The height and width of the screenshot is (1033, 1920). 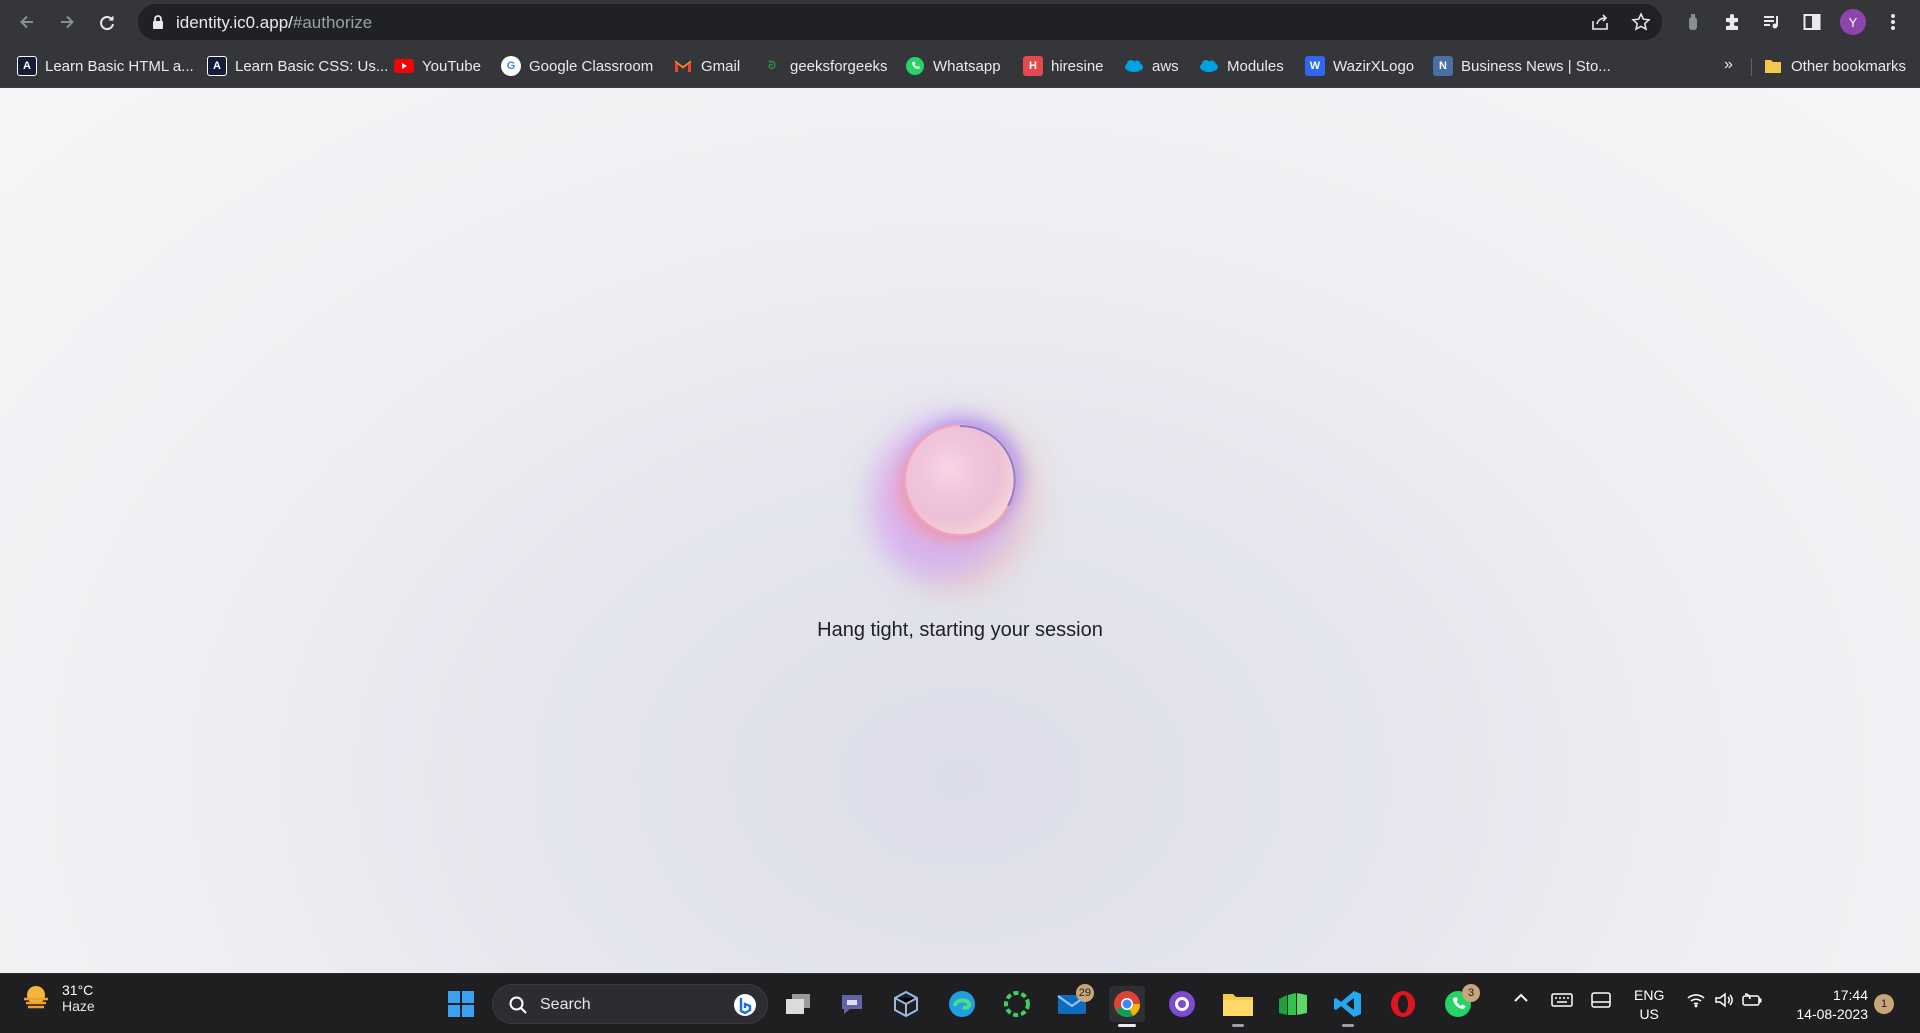 I want to click on star-icon, so click(x=1641, y=21).